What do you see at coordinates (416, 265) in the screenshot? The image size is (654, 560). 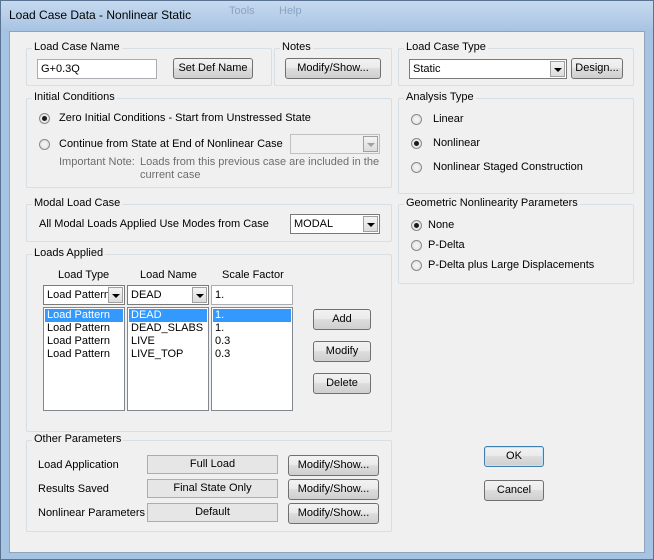 I see `radio-p-delta-large` at bounding box center [416, 265].